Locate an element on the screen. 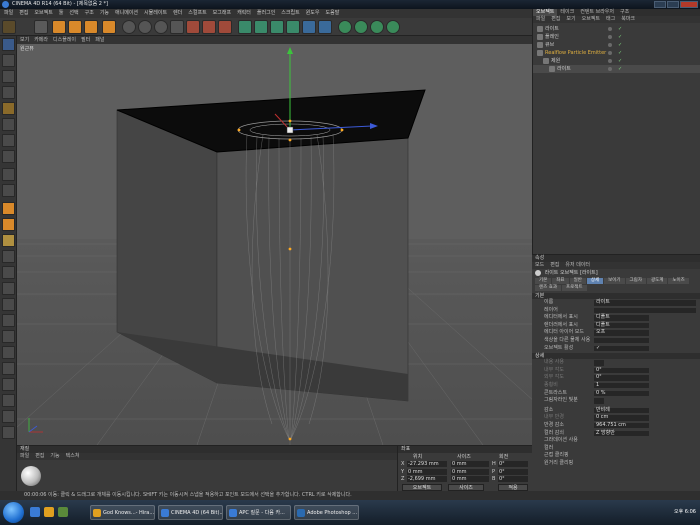 This screenshot has height=525, width=700. attribute-menu-item: 모드 is located at coordinates (539, 265).